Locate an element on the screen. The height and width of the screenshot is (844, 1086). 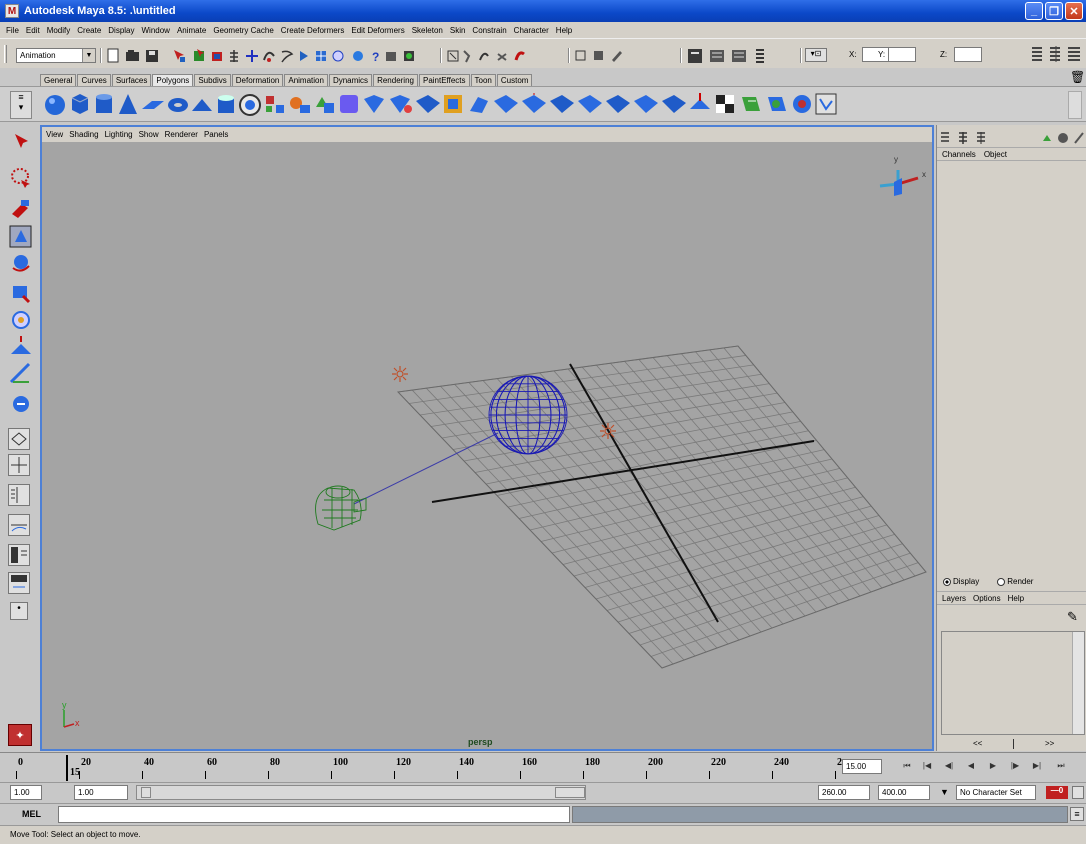
panel-menu-renderer: Renderer is located at coordinates (181, 134).